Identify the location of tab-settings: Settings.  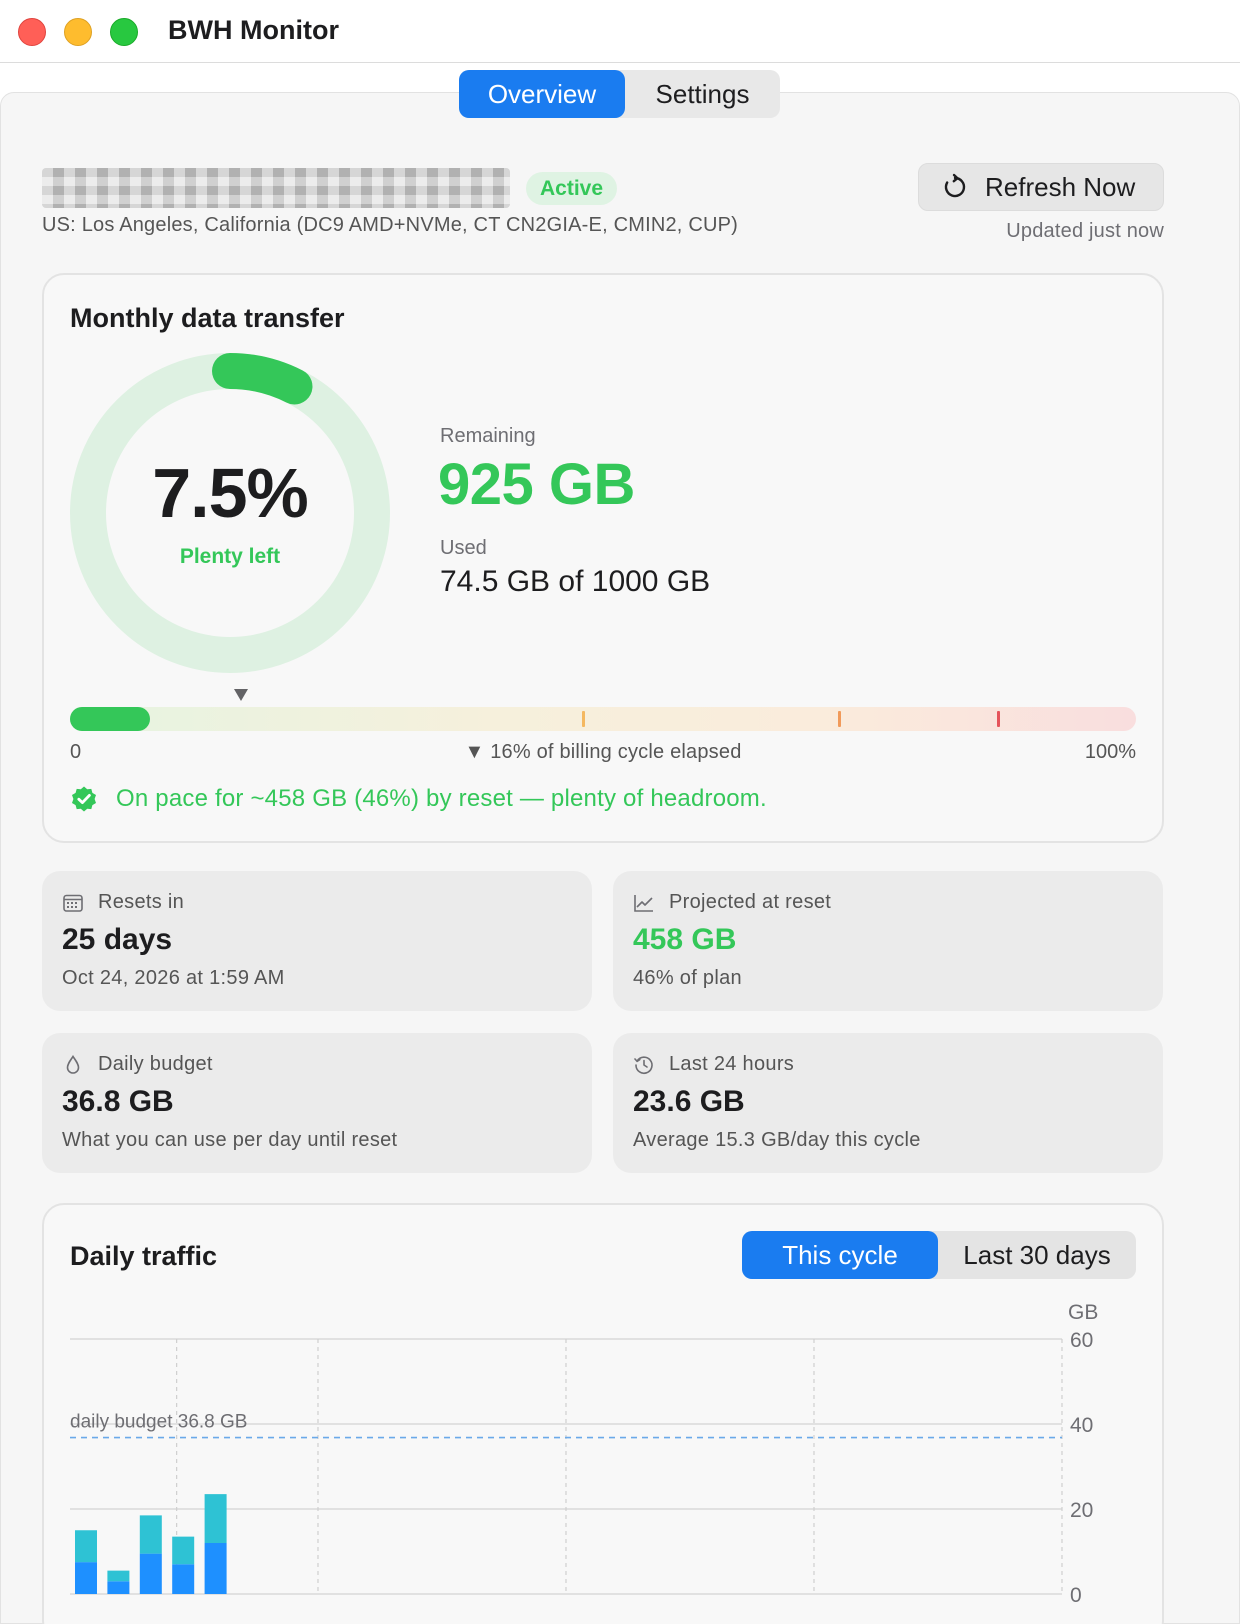
(702, 94).